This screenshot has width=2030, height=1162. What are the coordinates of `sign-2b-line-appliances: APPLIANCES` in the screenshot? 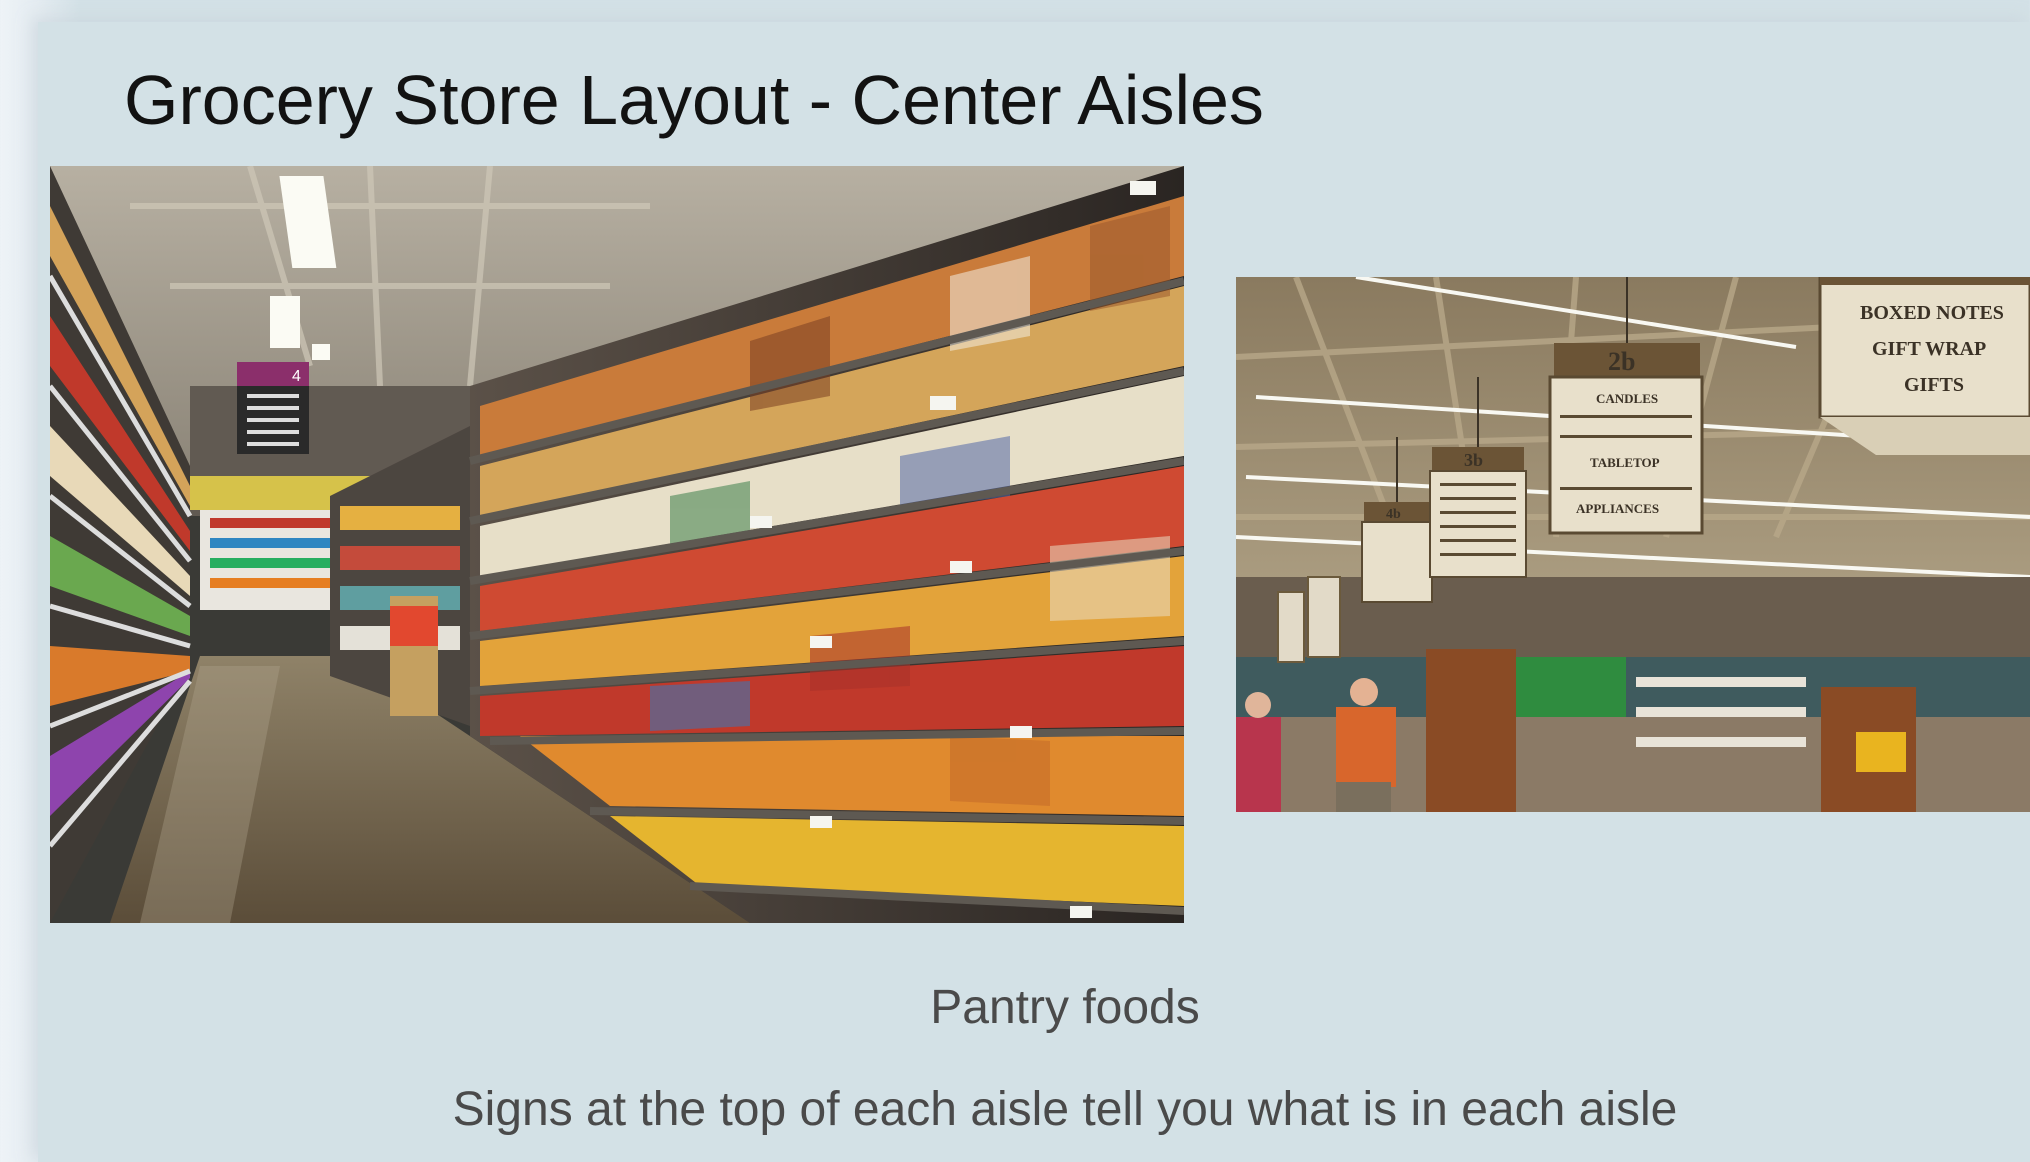 It's located at (1617, 508).